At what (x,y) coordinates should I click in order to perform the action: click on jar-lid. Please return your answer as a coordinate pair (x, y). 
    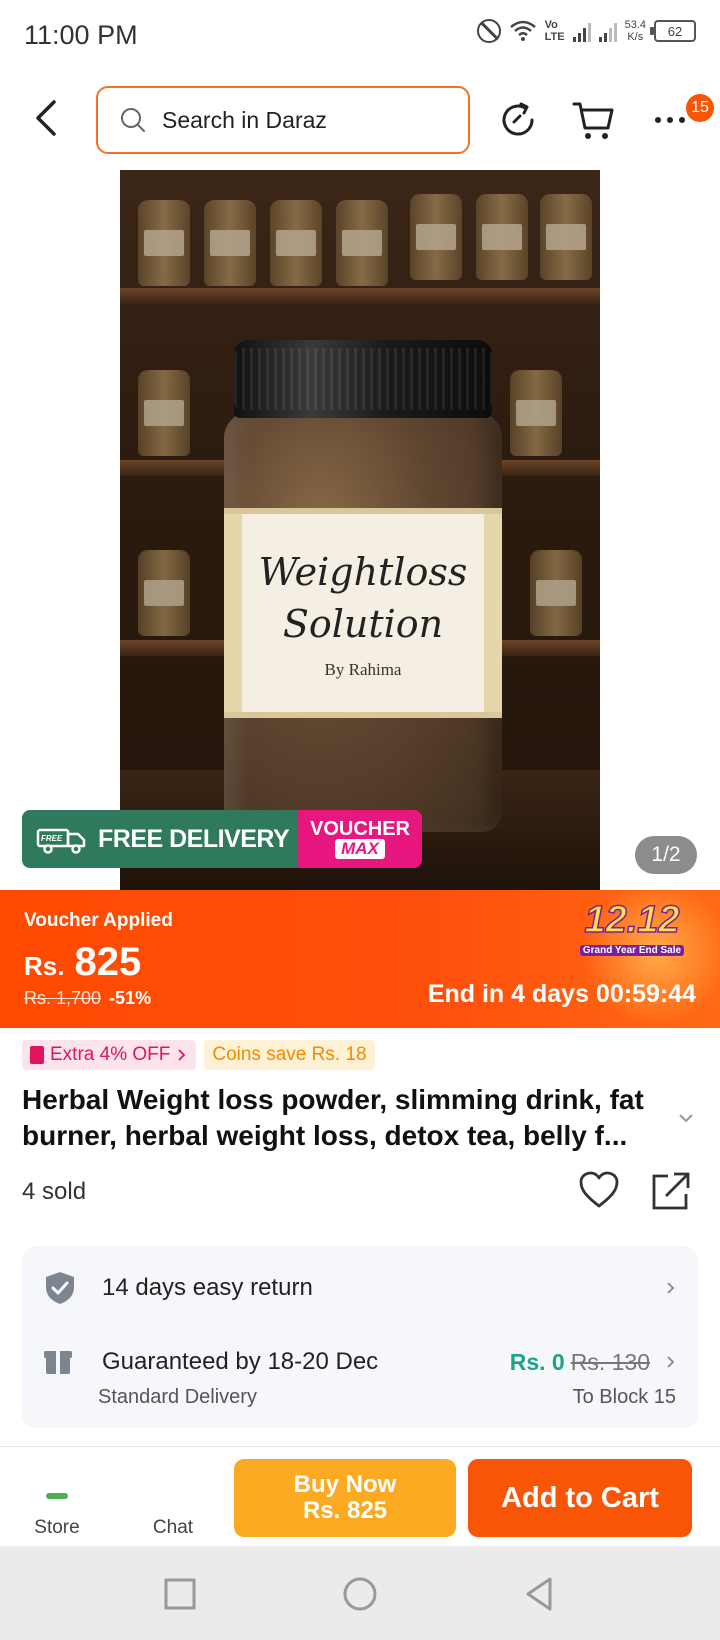
    Looking at the image, I should click on (363, 379).